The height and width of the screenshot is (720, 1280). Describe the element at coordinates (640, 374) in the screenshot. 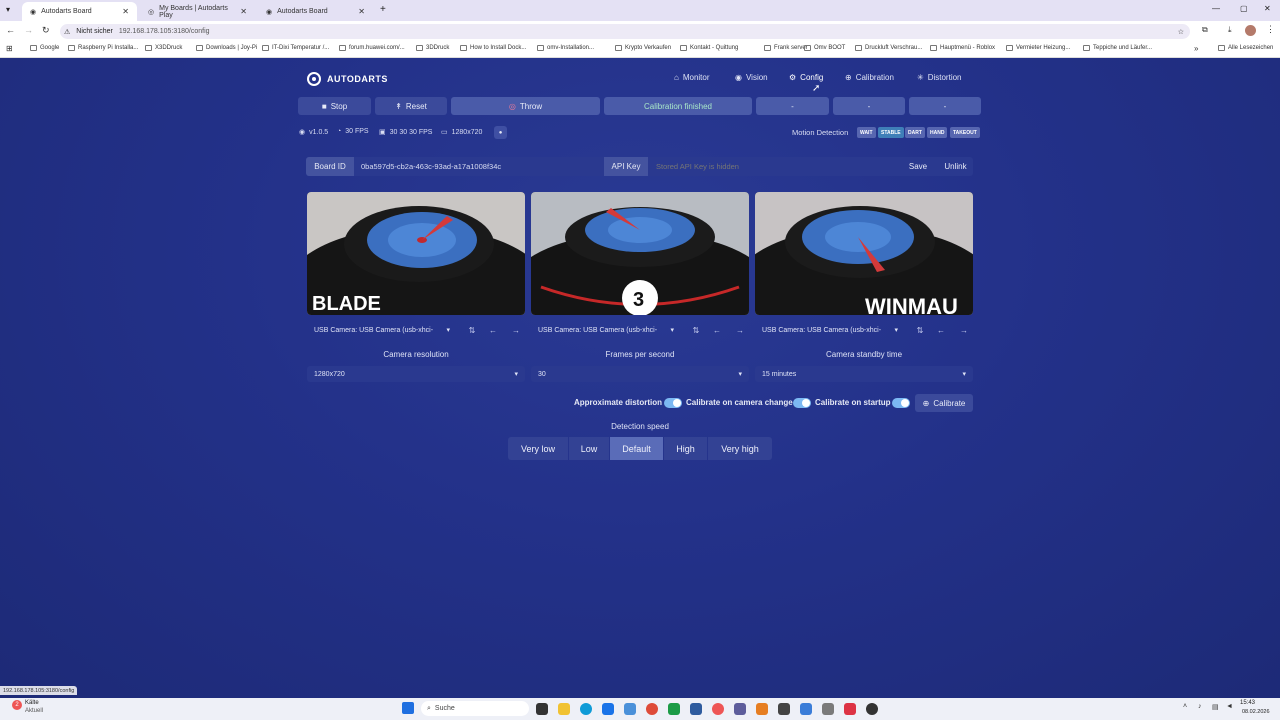

I see `fps-select: 30 ▾` at that location.